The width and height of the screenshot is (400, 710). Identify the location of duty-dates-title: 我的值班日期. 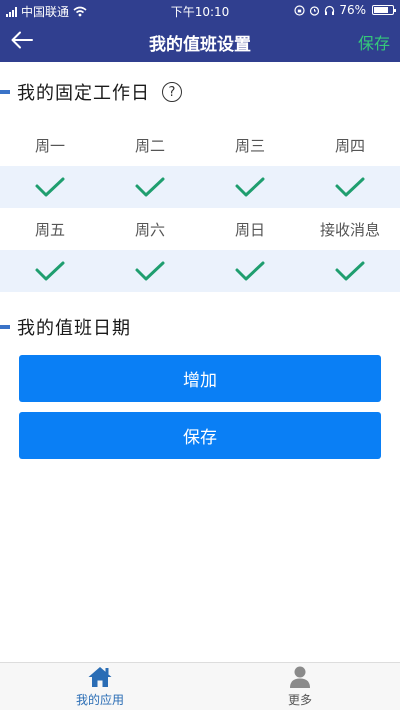
(74, 328).